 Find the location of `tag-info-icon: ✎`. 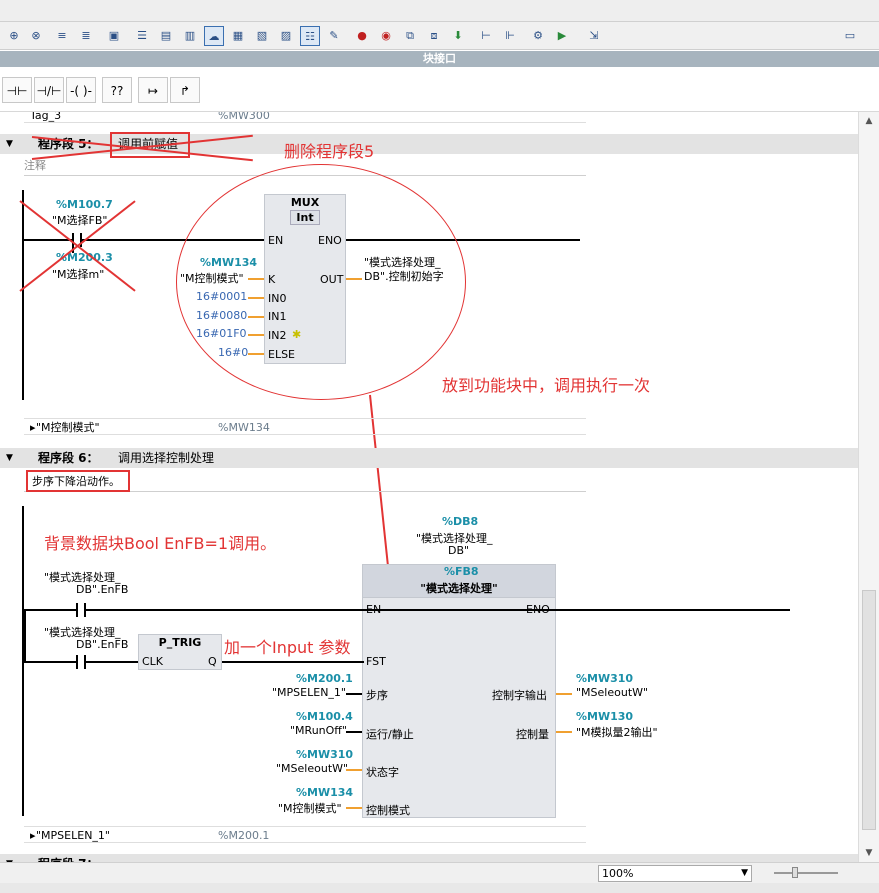

tag-info-icon: ✎ is located at coordinates (334, 36).